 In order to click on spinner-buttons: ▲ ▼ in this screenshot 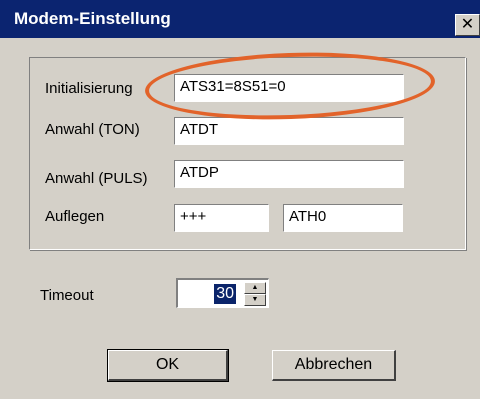, I will do `click(255, 294)`.